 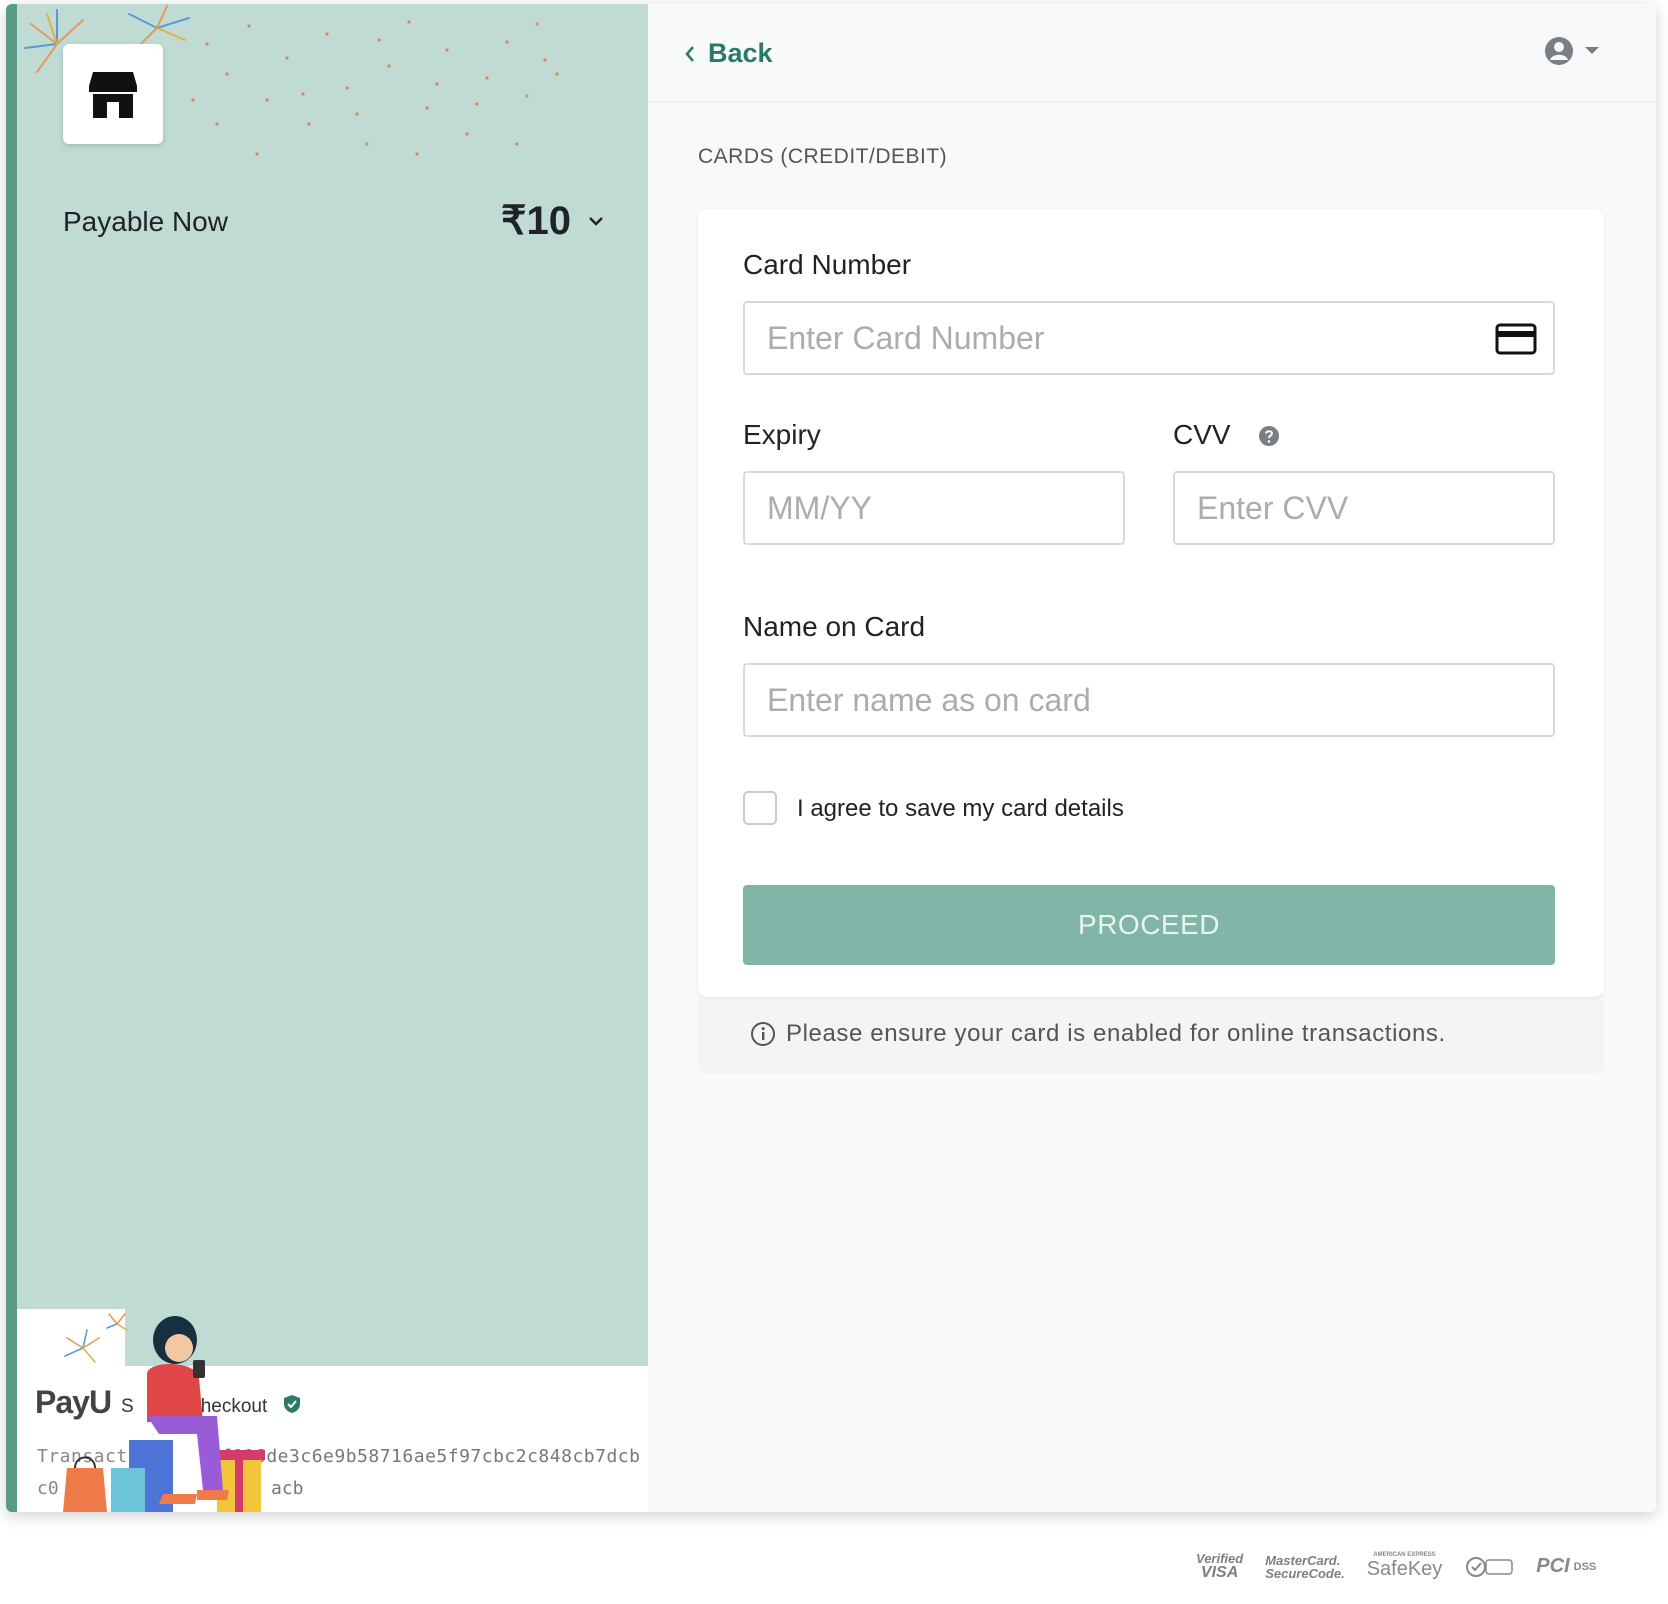 I want to click on back-label: Back, so click(x=740, y=53).